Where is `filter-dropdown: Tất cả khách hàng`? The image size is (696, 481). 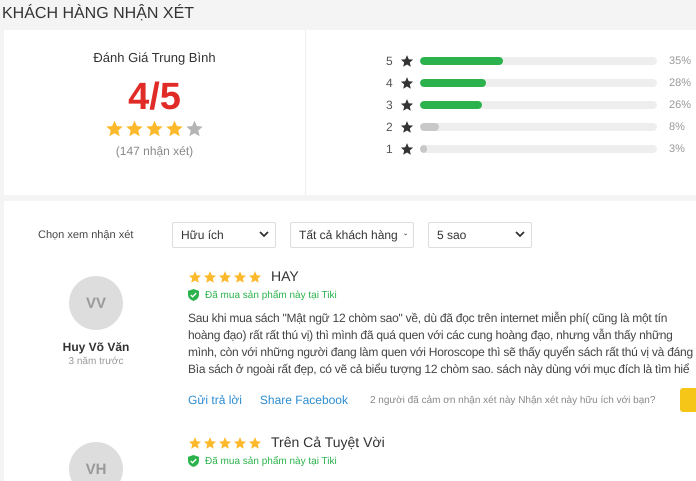
filter-dropdown: Tất cả khách hàng is located at coordinates (352, 235).